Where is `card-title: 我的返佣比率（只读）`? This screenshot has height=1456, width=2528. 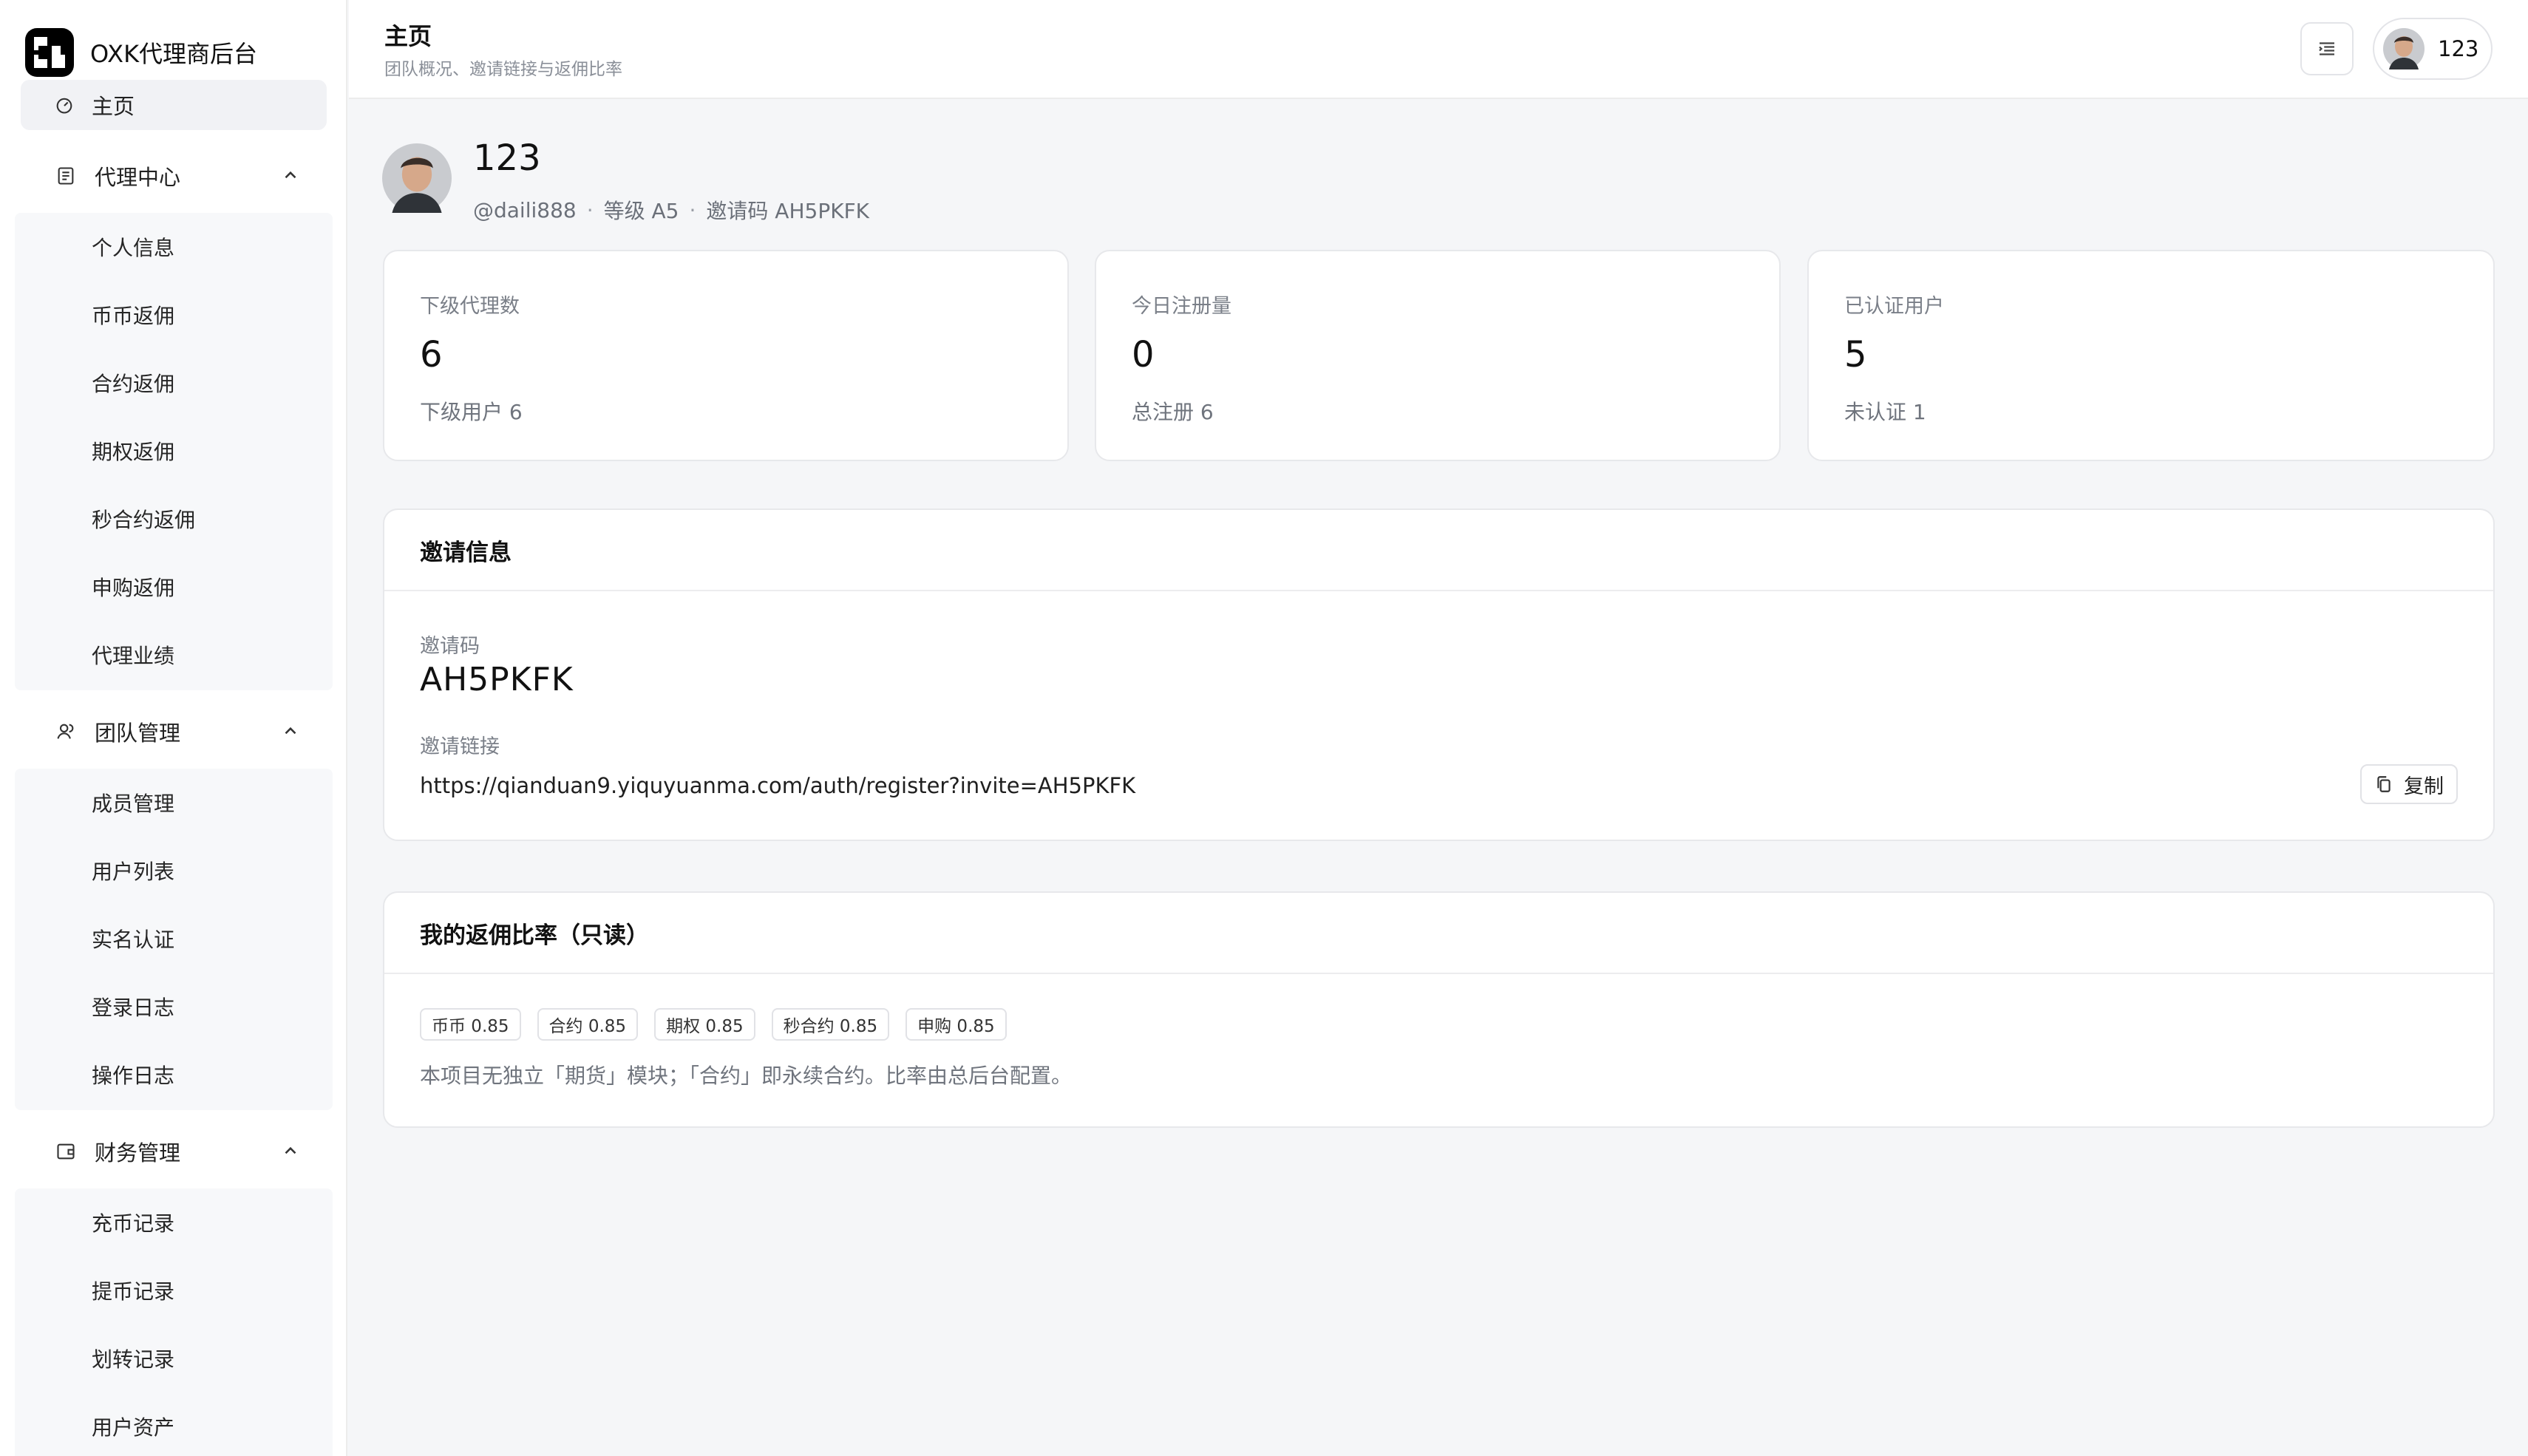
card-title: 我的返佣比率（只读） is located at coordinates (534, 935).